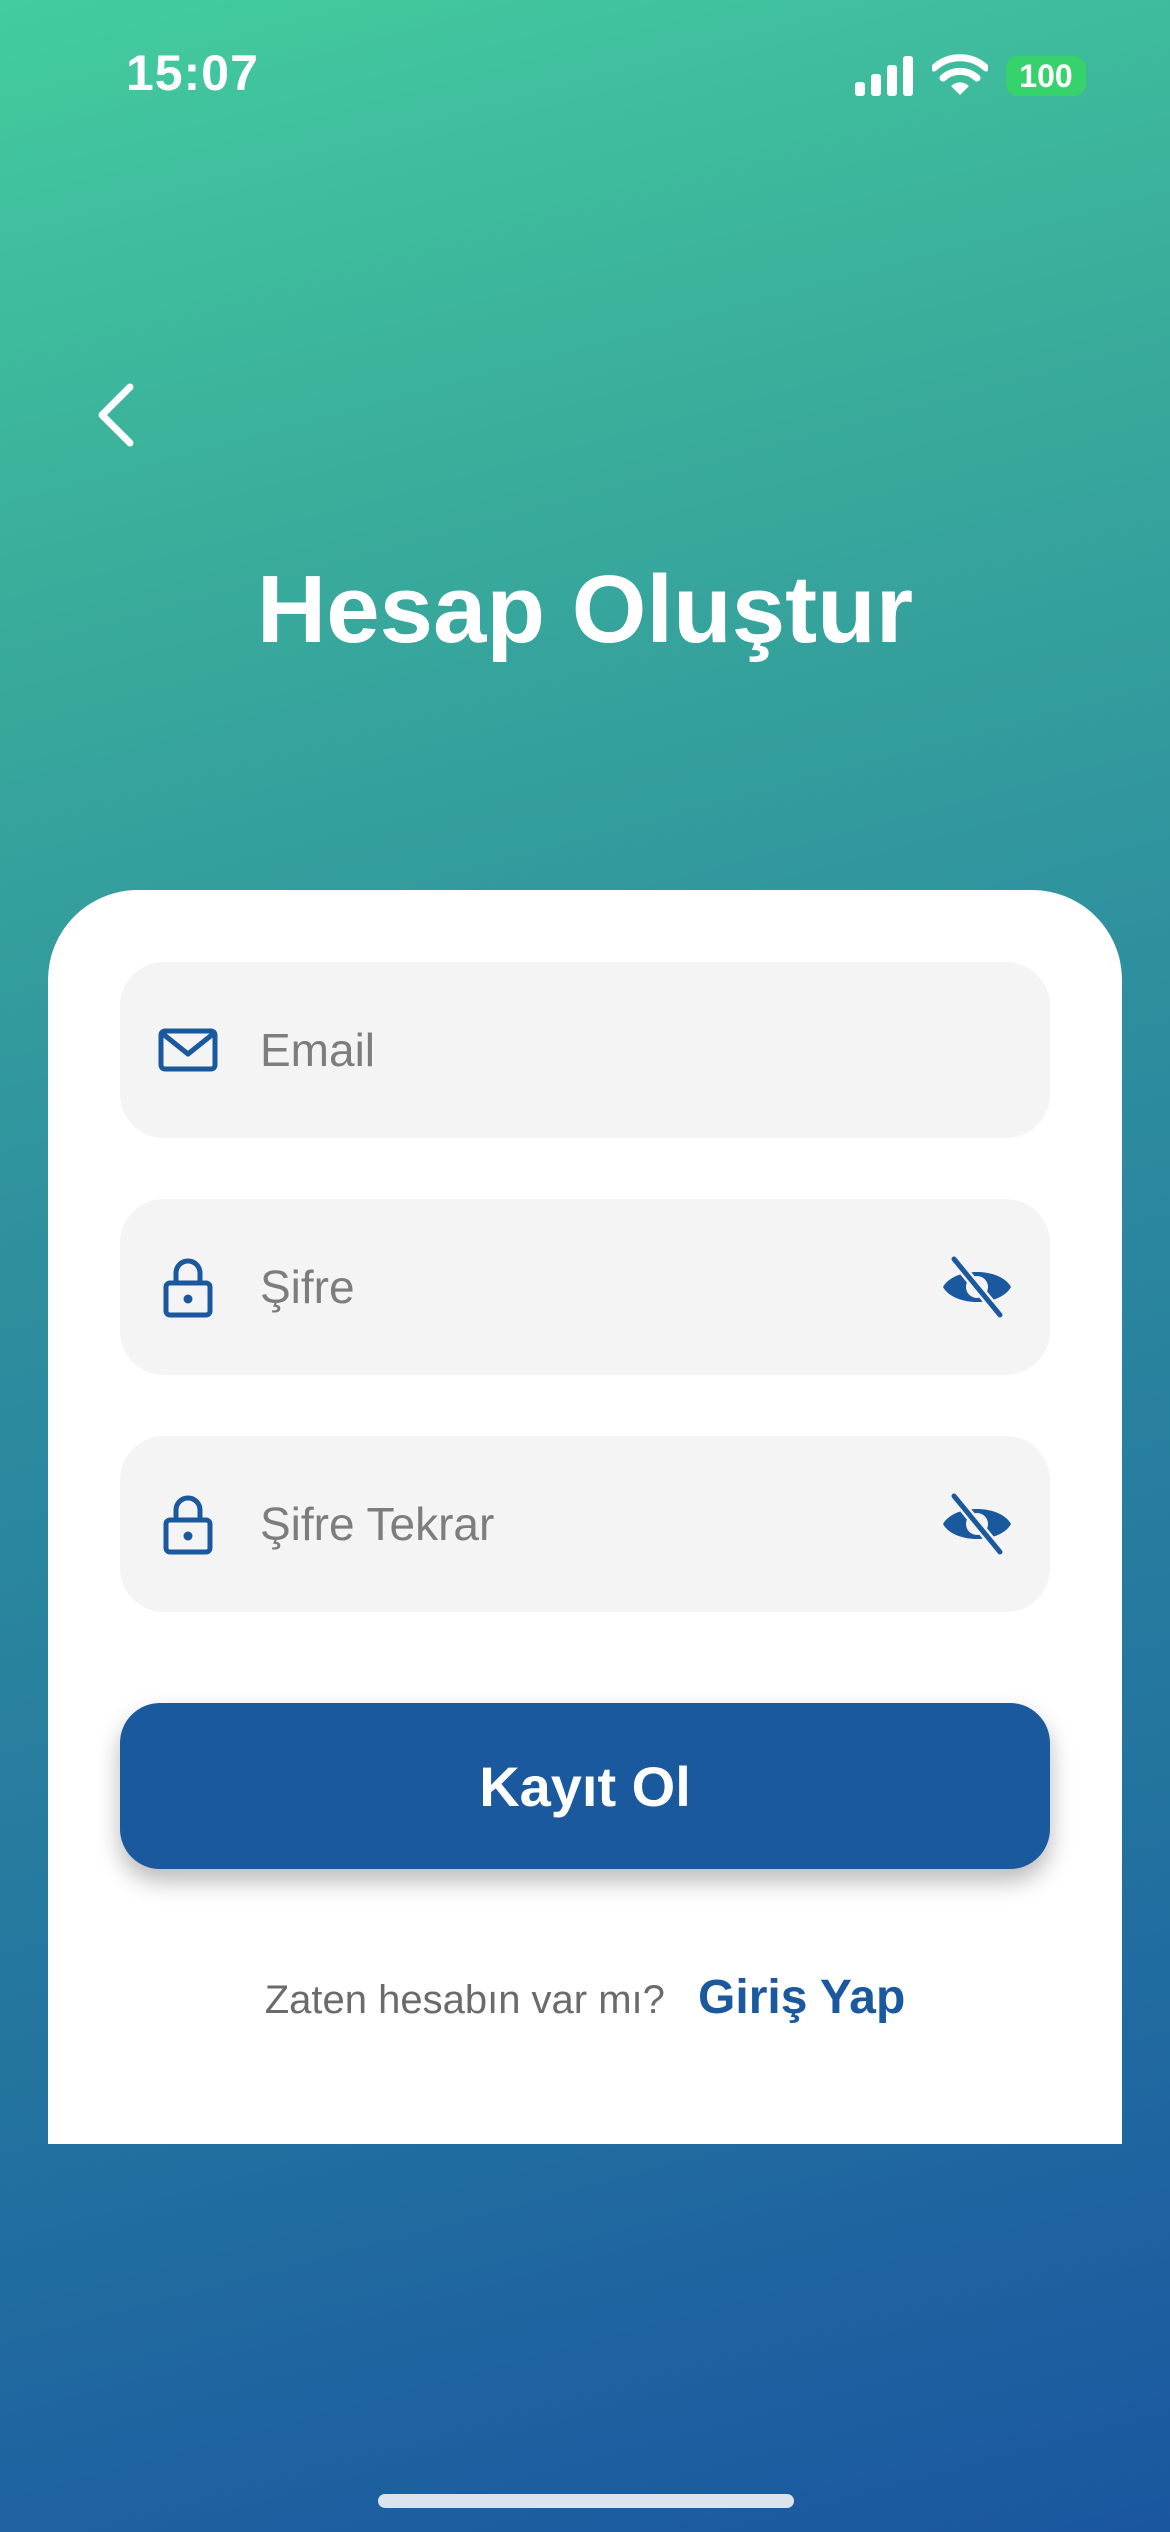 Image resolution: width=1170 pixels, height=2532 pixels. Describe the element at coordinates (585, 75) in the screenshot. I see `status-bar: 15:07 100` at that location.